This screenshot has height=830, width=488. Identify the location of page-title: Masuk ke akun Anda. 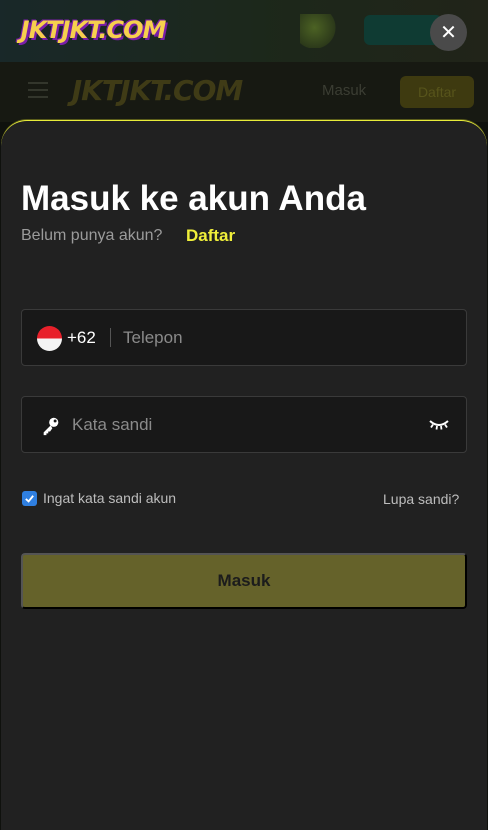
(193, 198).